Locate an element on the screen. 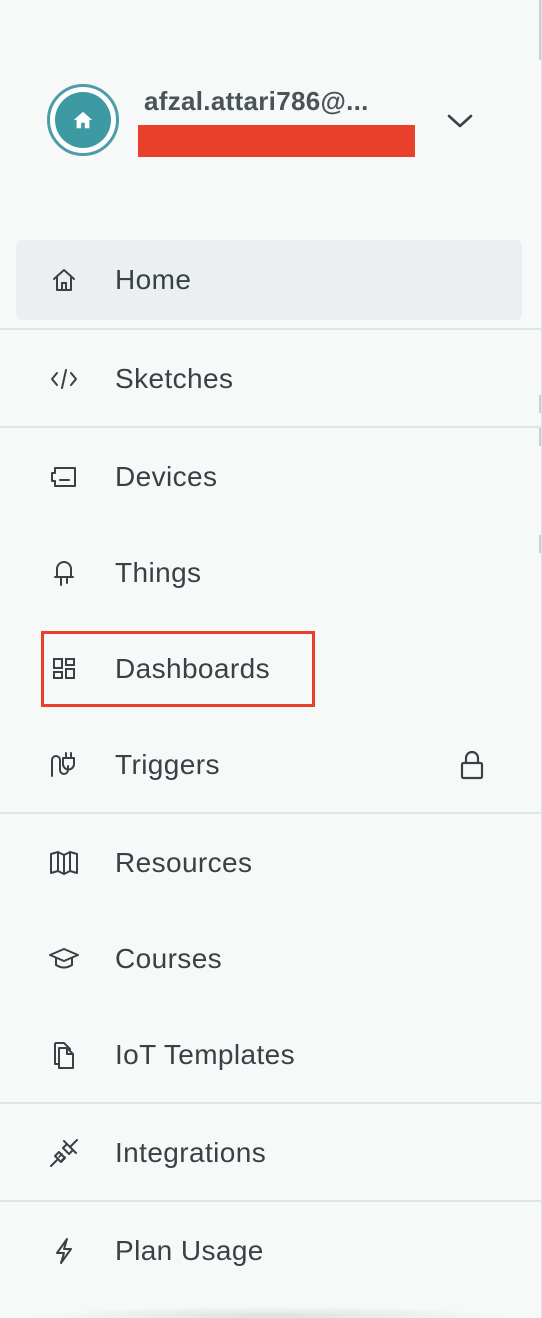 This screenshot has width=542, height=1318. nav-item-sketches: Sketches is located at coordinates (271, 379).